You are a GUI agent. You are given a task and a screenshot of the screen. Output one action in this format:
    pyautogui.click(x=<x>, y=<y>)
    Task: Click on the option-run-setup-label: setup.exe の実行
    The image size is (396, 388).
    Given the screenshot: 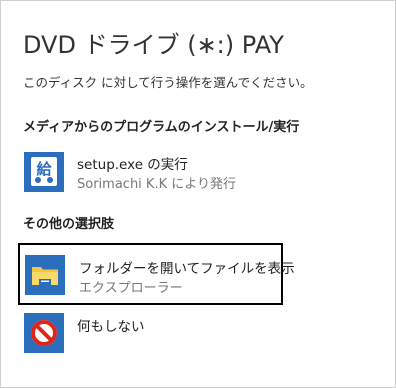 What is the action you would take?
    pyautogui.click(x=132, y=165)
    